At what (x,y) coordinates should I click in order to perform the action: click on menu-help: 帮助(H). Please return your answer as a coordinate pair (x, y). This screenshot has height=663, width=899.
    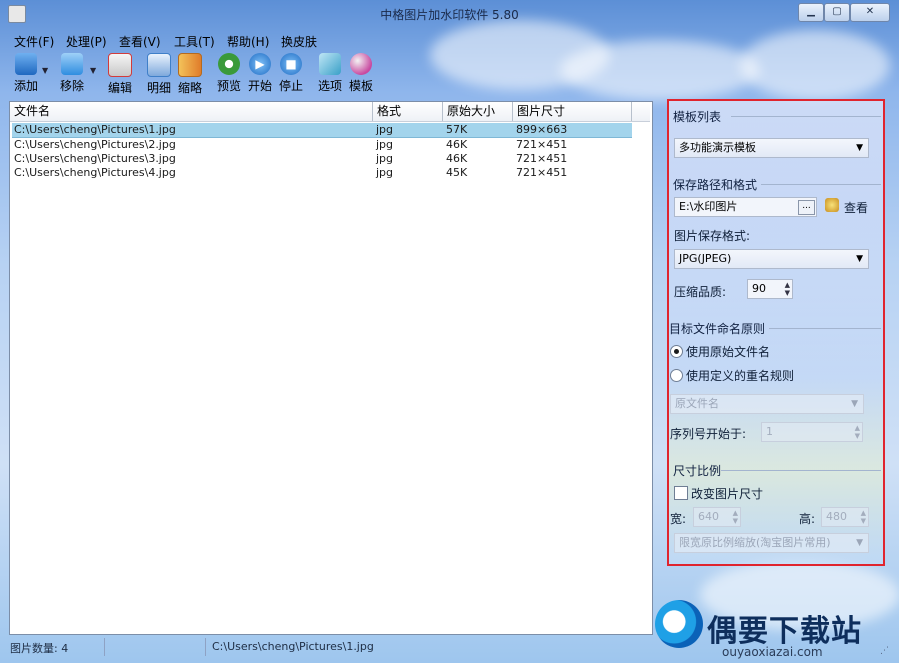
    Looking at the image, I should click on (248, 41).